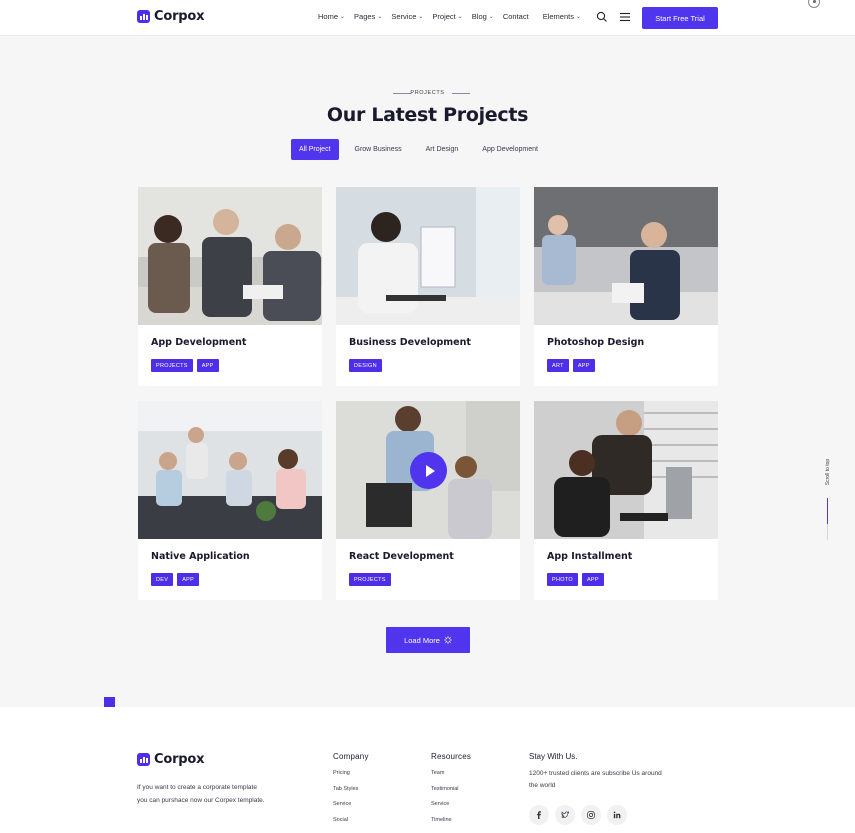 The width and height of the screenshot is (855, 833). What do you see at coordinates (565, 815) in the screenshot?
I see `twitter-icon` at bounding box center [565, 815].